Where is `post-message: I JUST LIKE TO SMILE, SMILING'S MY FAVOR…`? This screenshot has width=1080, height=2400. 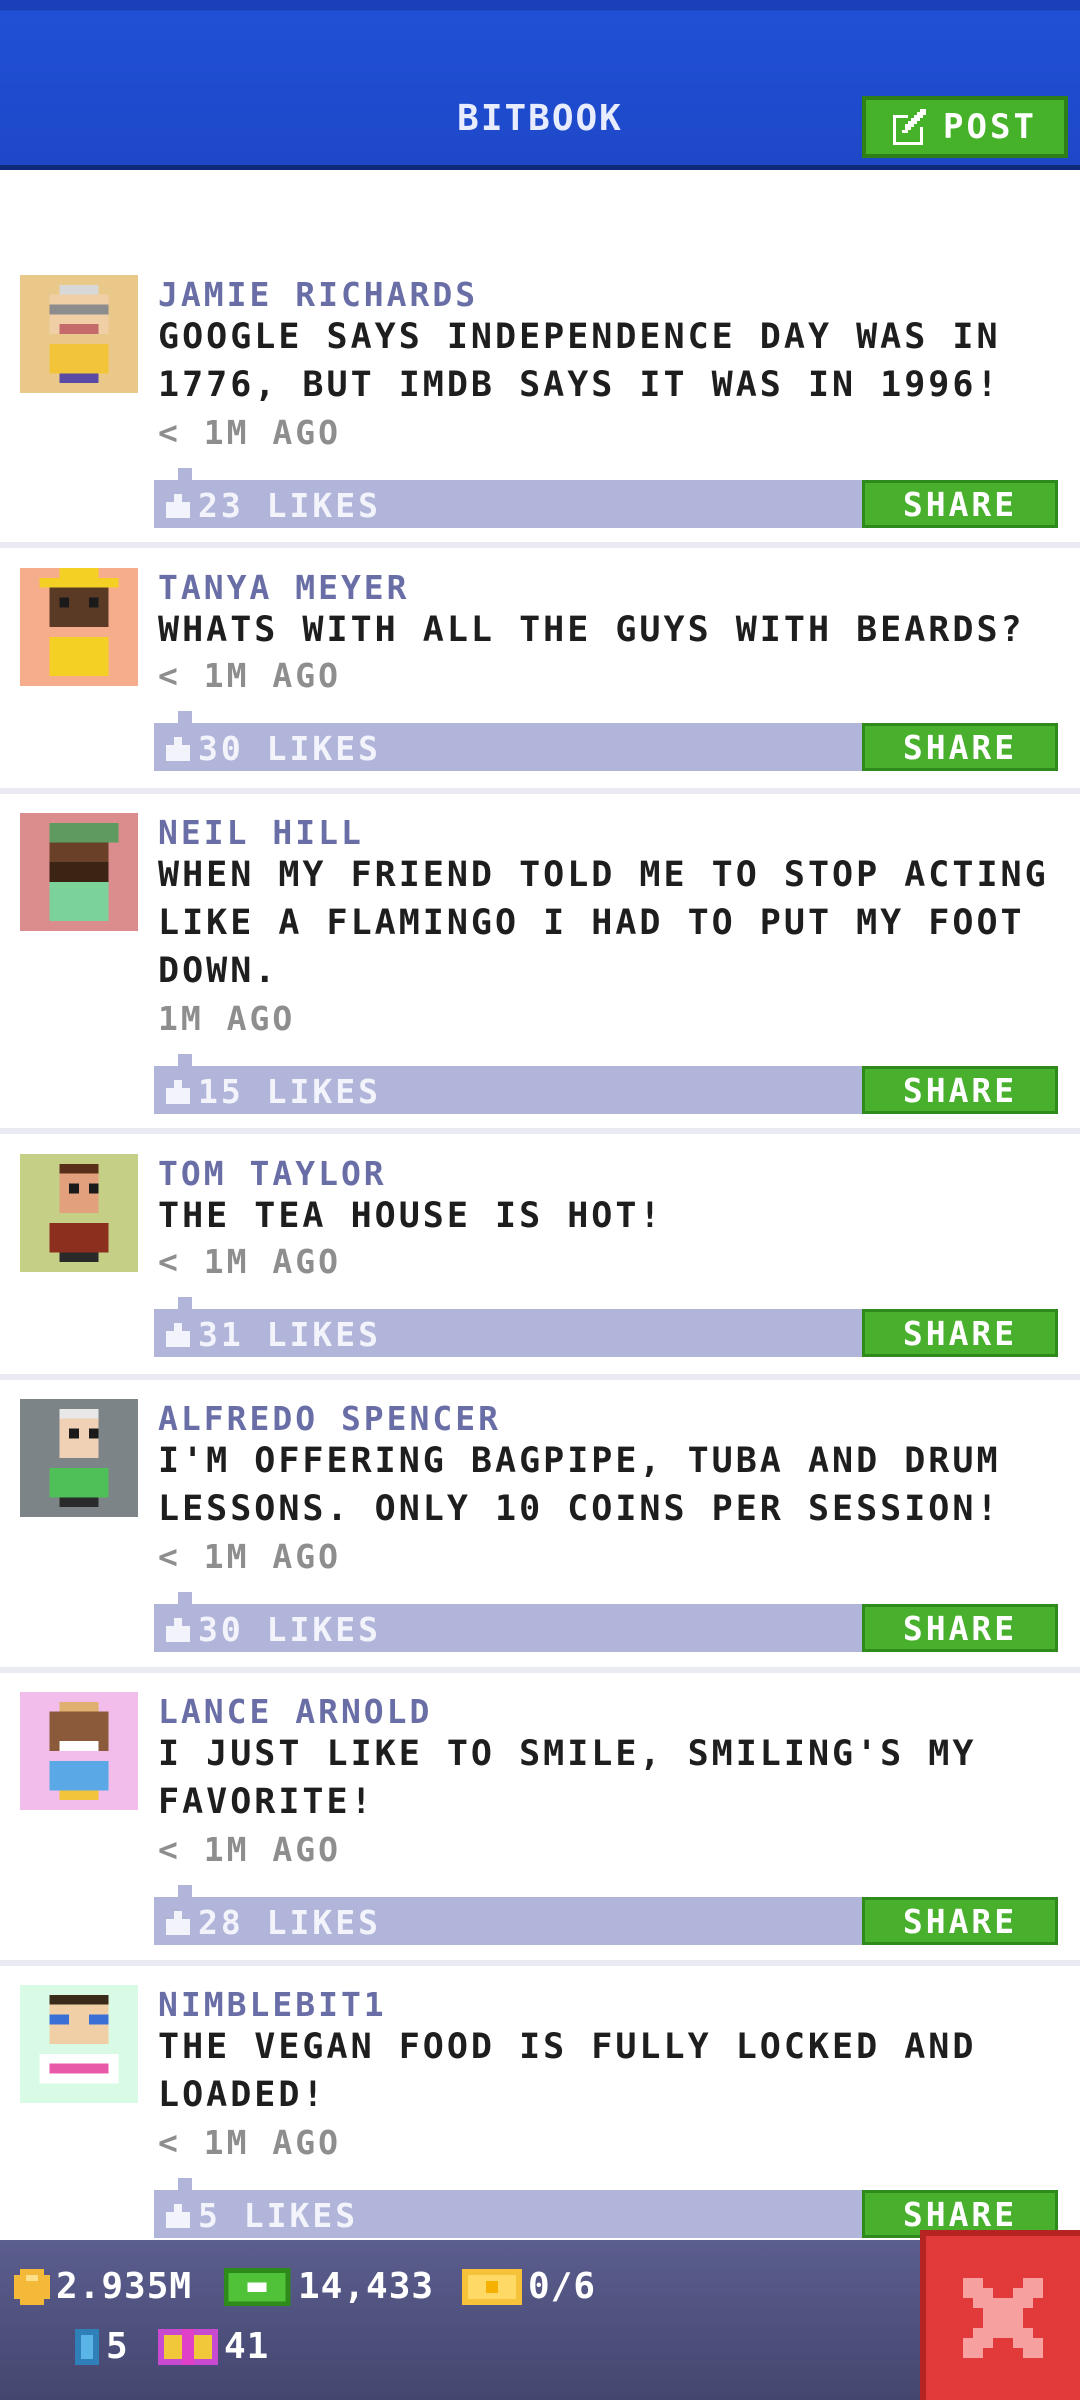 post-message: I JUST LIKE TO SMILE, SMILING'S MY FAVOR… is located at coordinates (608, 1778).